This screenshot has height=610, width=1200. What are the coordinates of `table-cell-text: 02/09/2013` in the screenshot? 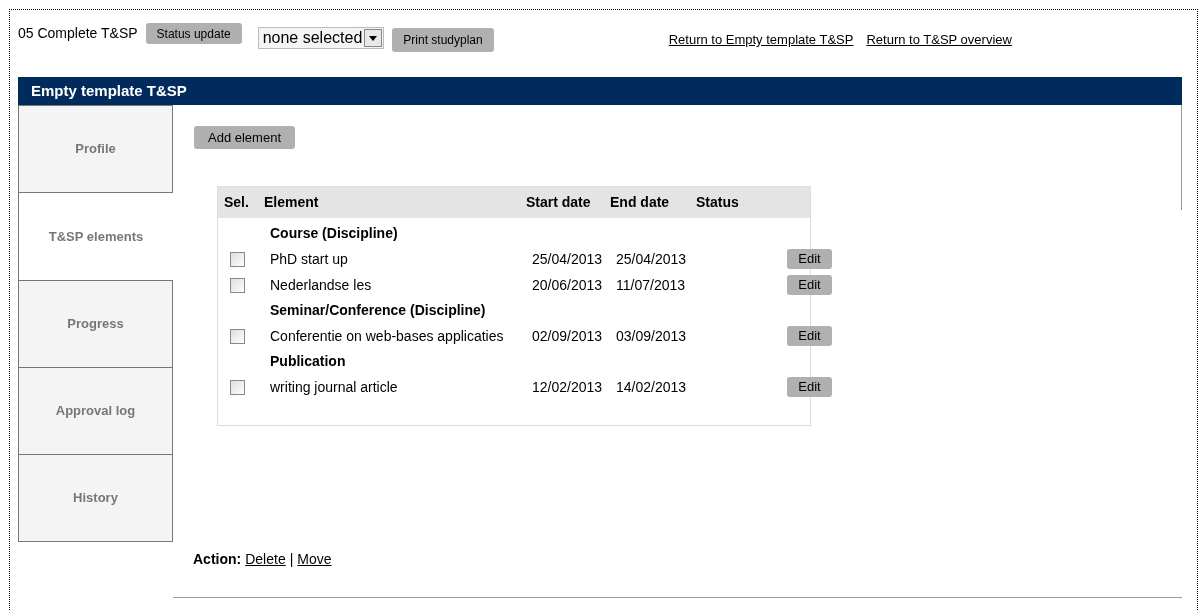 It's located at (568, 336).